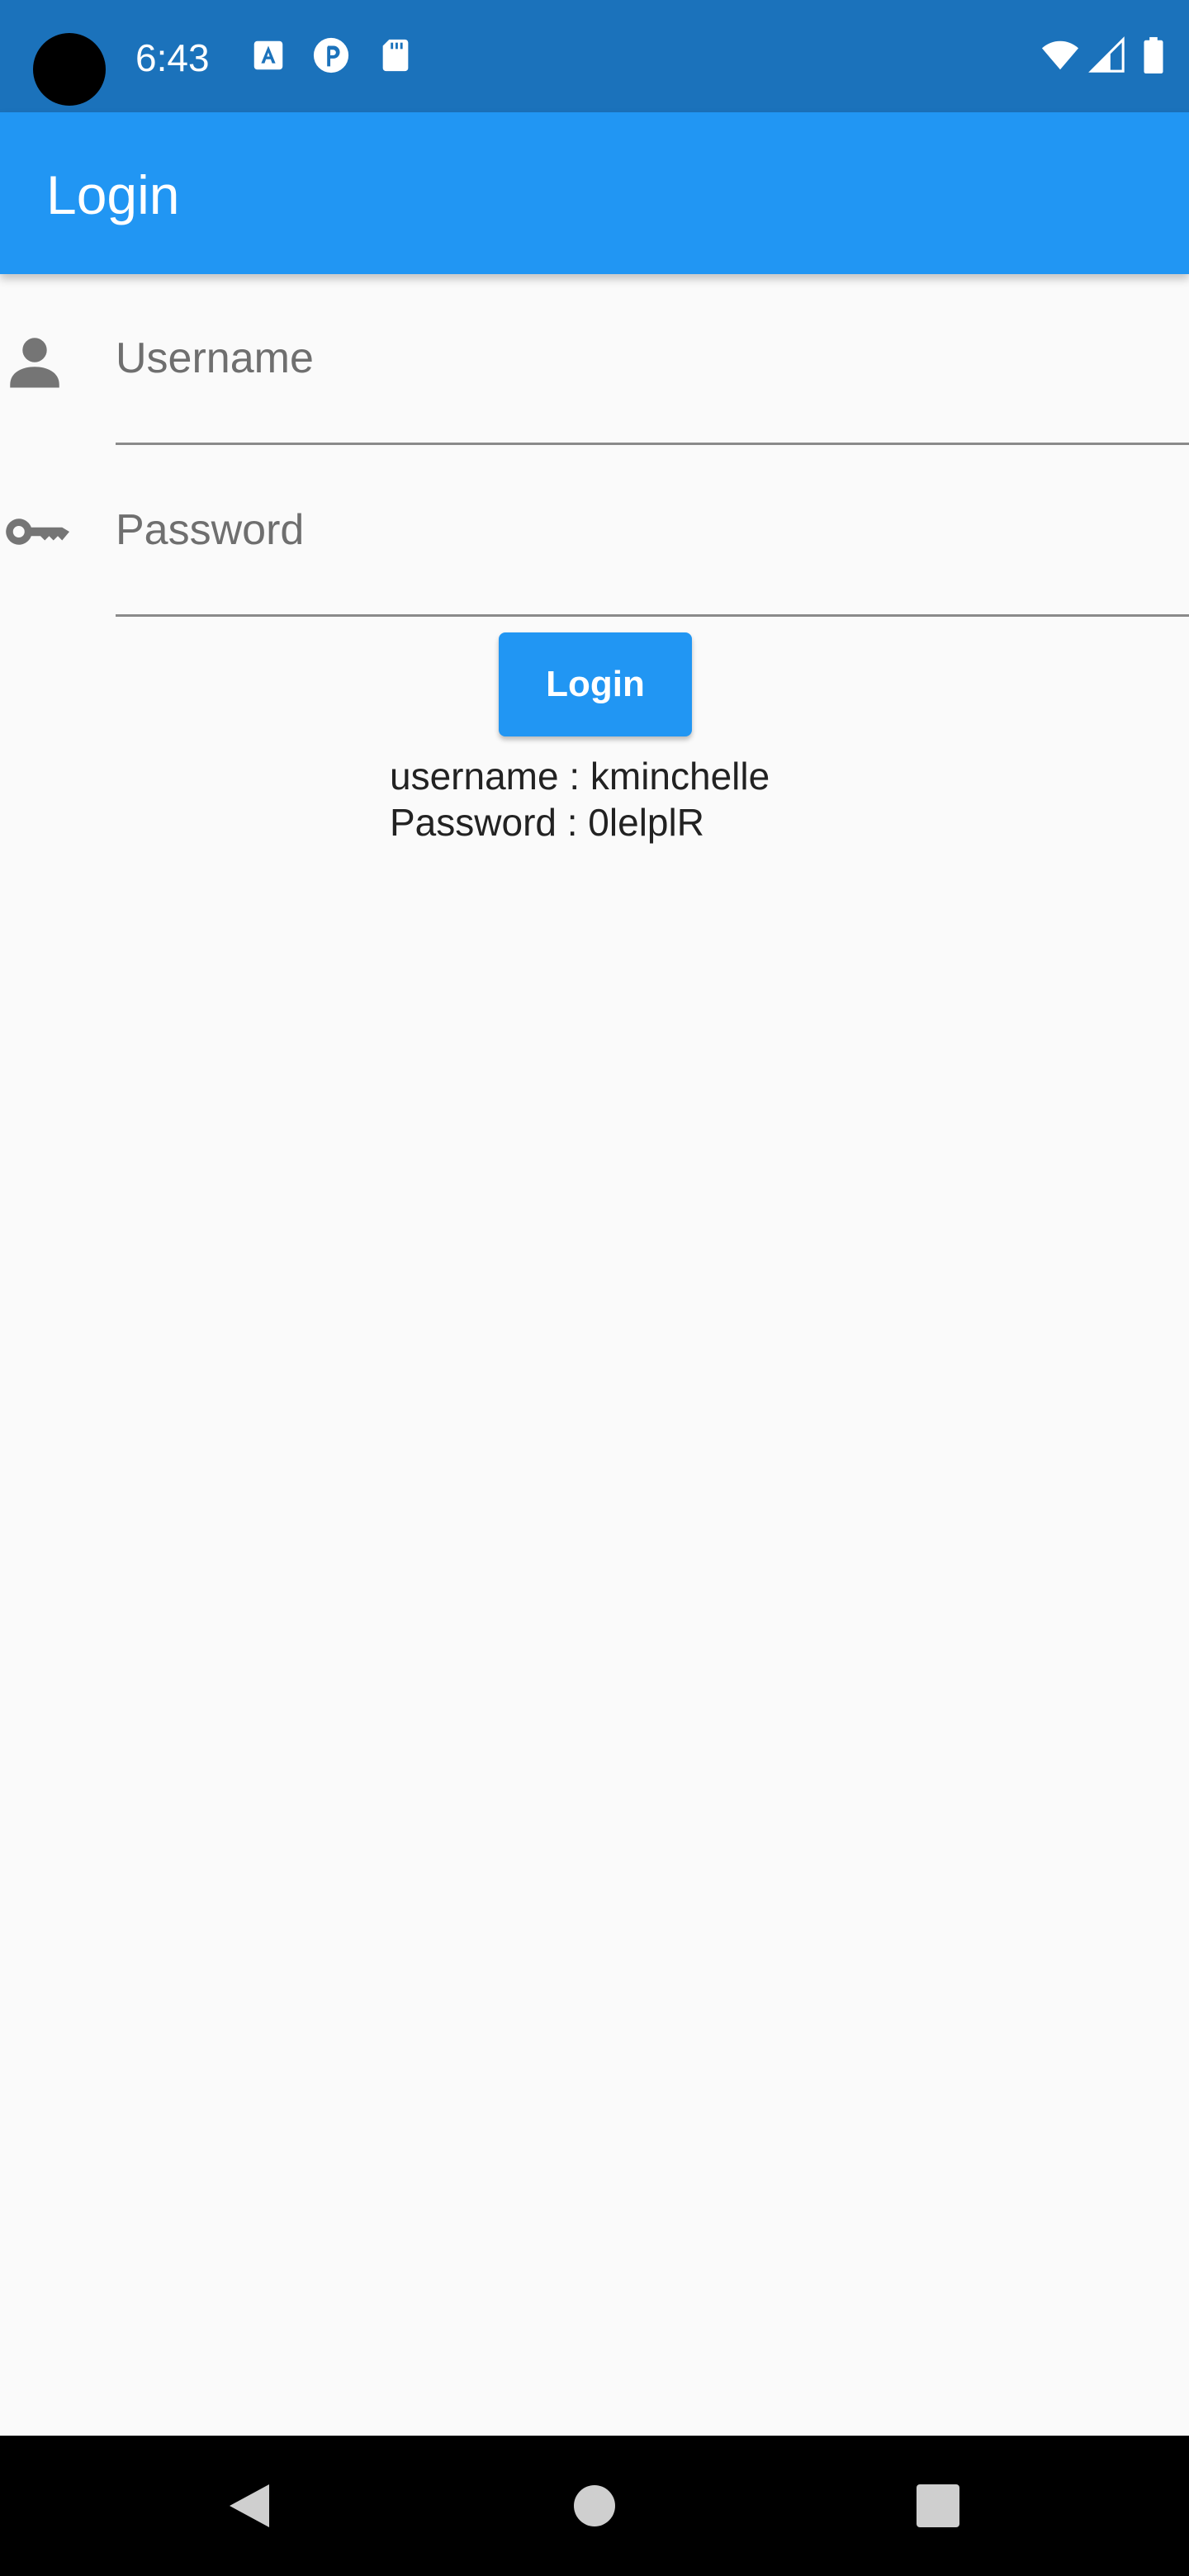 The height and width of the screenshot is (2576, 1189). I want to click on recents-icon, so click(938, 2505).